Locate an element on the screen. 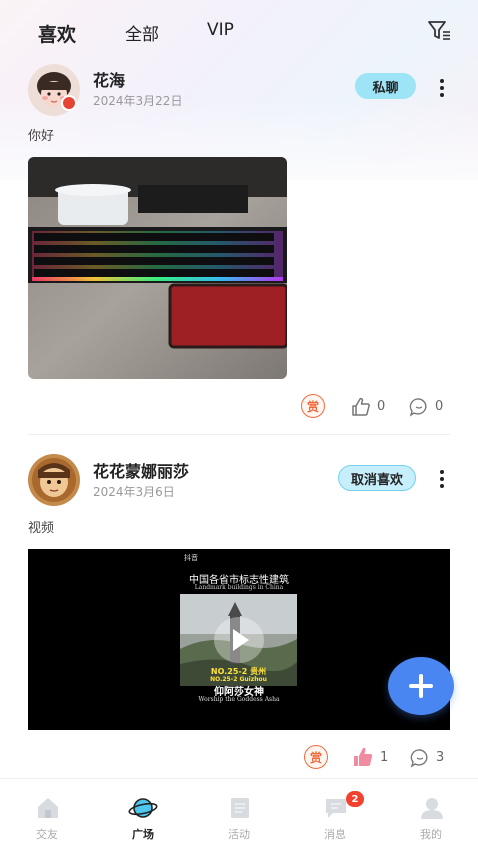 The height and width of the screenshot is (850, 478). profile-icon is located at coordinates (432, 808).